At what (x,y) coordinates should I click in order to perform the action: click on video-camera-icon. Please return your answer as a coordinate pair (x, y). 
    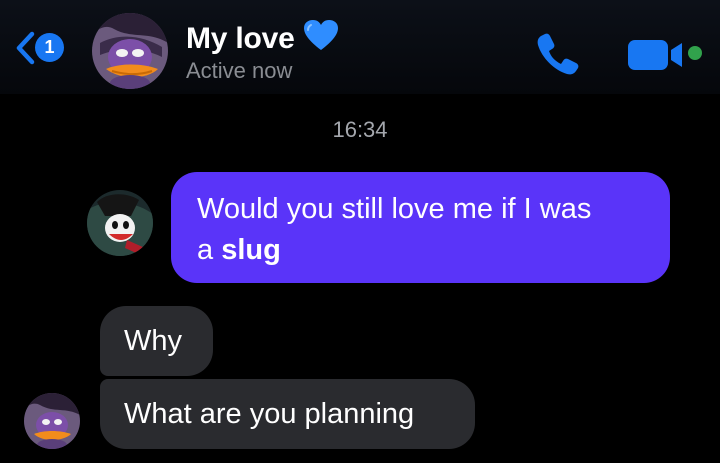
    Looking at the image, I should click on (665, 55).